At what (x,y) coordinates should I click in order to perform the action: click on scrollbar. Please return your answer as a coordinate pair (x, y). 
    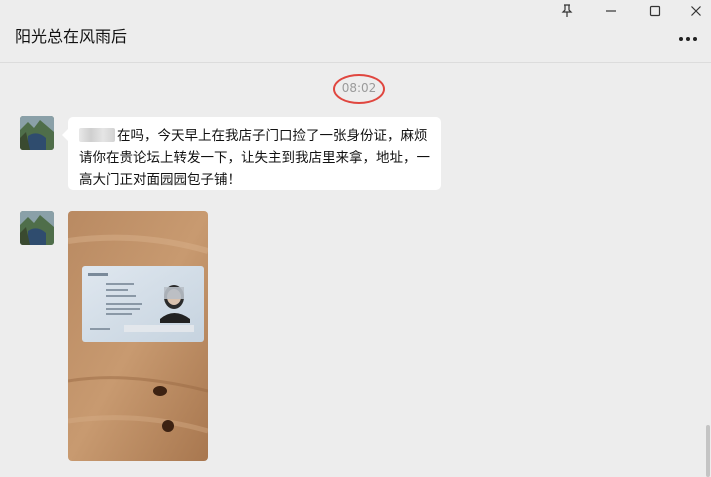
    Looking at the image, I should click on (708, 451).